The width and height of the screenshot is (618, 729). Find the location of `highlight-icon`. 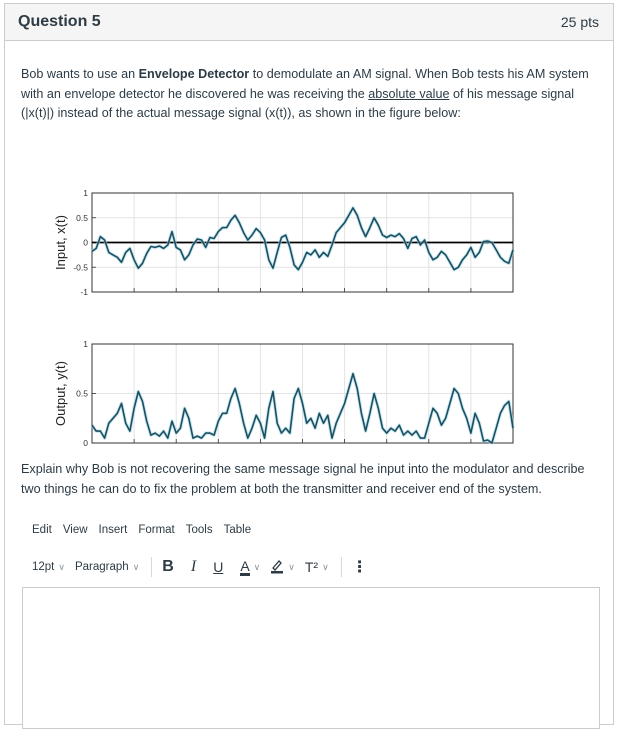

highlight-icon is located at coordinates (277, 567).